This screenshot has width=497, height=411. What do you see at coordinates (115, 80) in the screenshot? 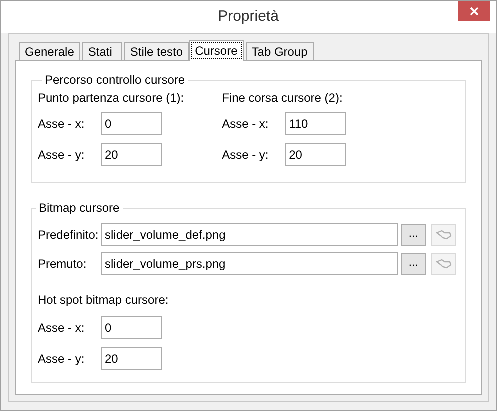
I see `group-title: Percorso controllo cursore` at bounding box center [115, 80].